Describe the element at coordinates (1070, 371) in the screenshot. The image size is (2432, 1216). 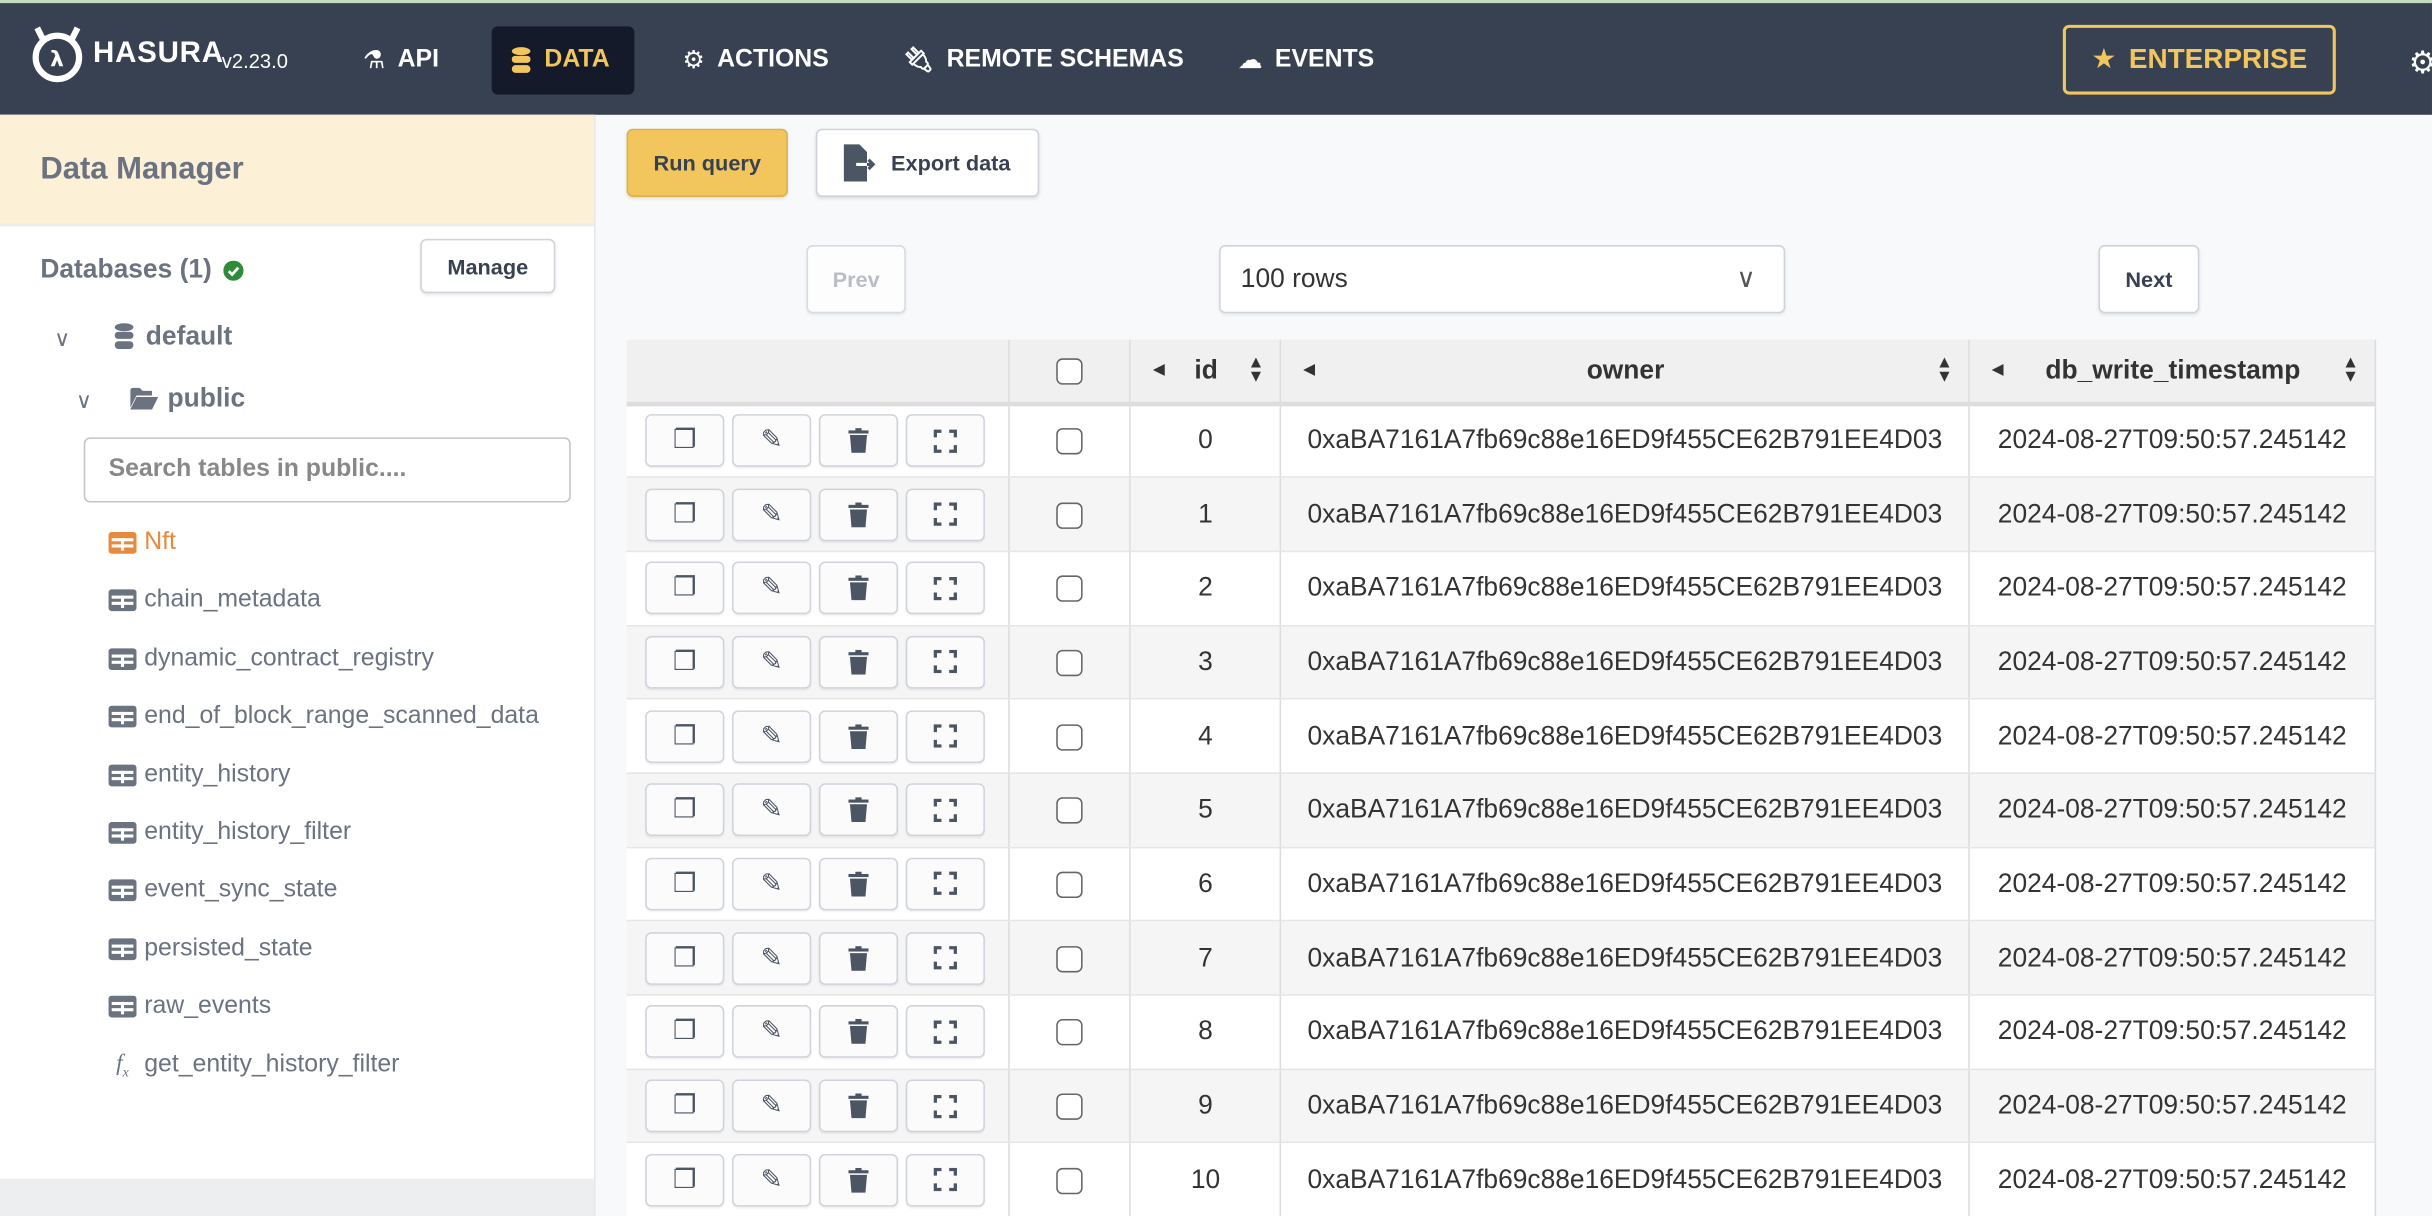
I see `select-all-checkbox` at that location.